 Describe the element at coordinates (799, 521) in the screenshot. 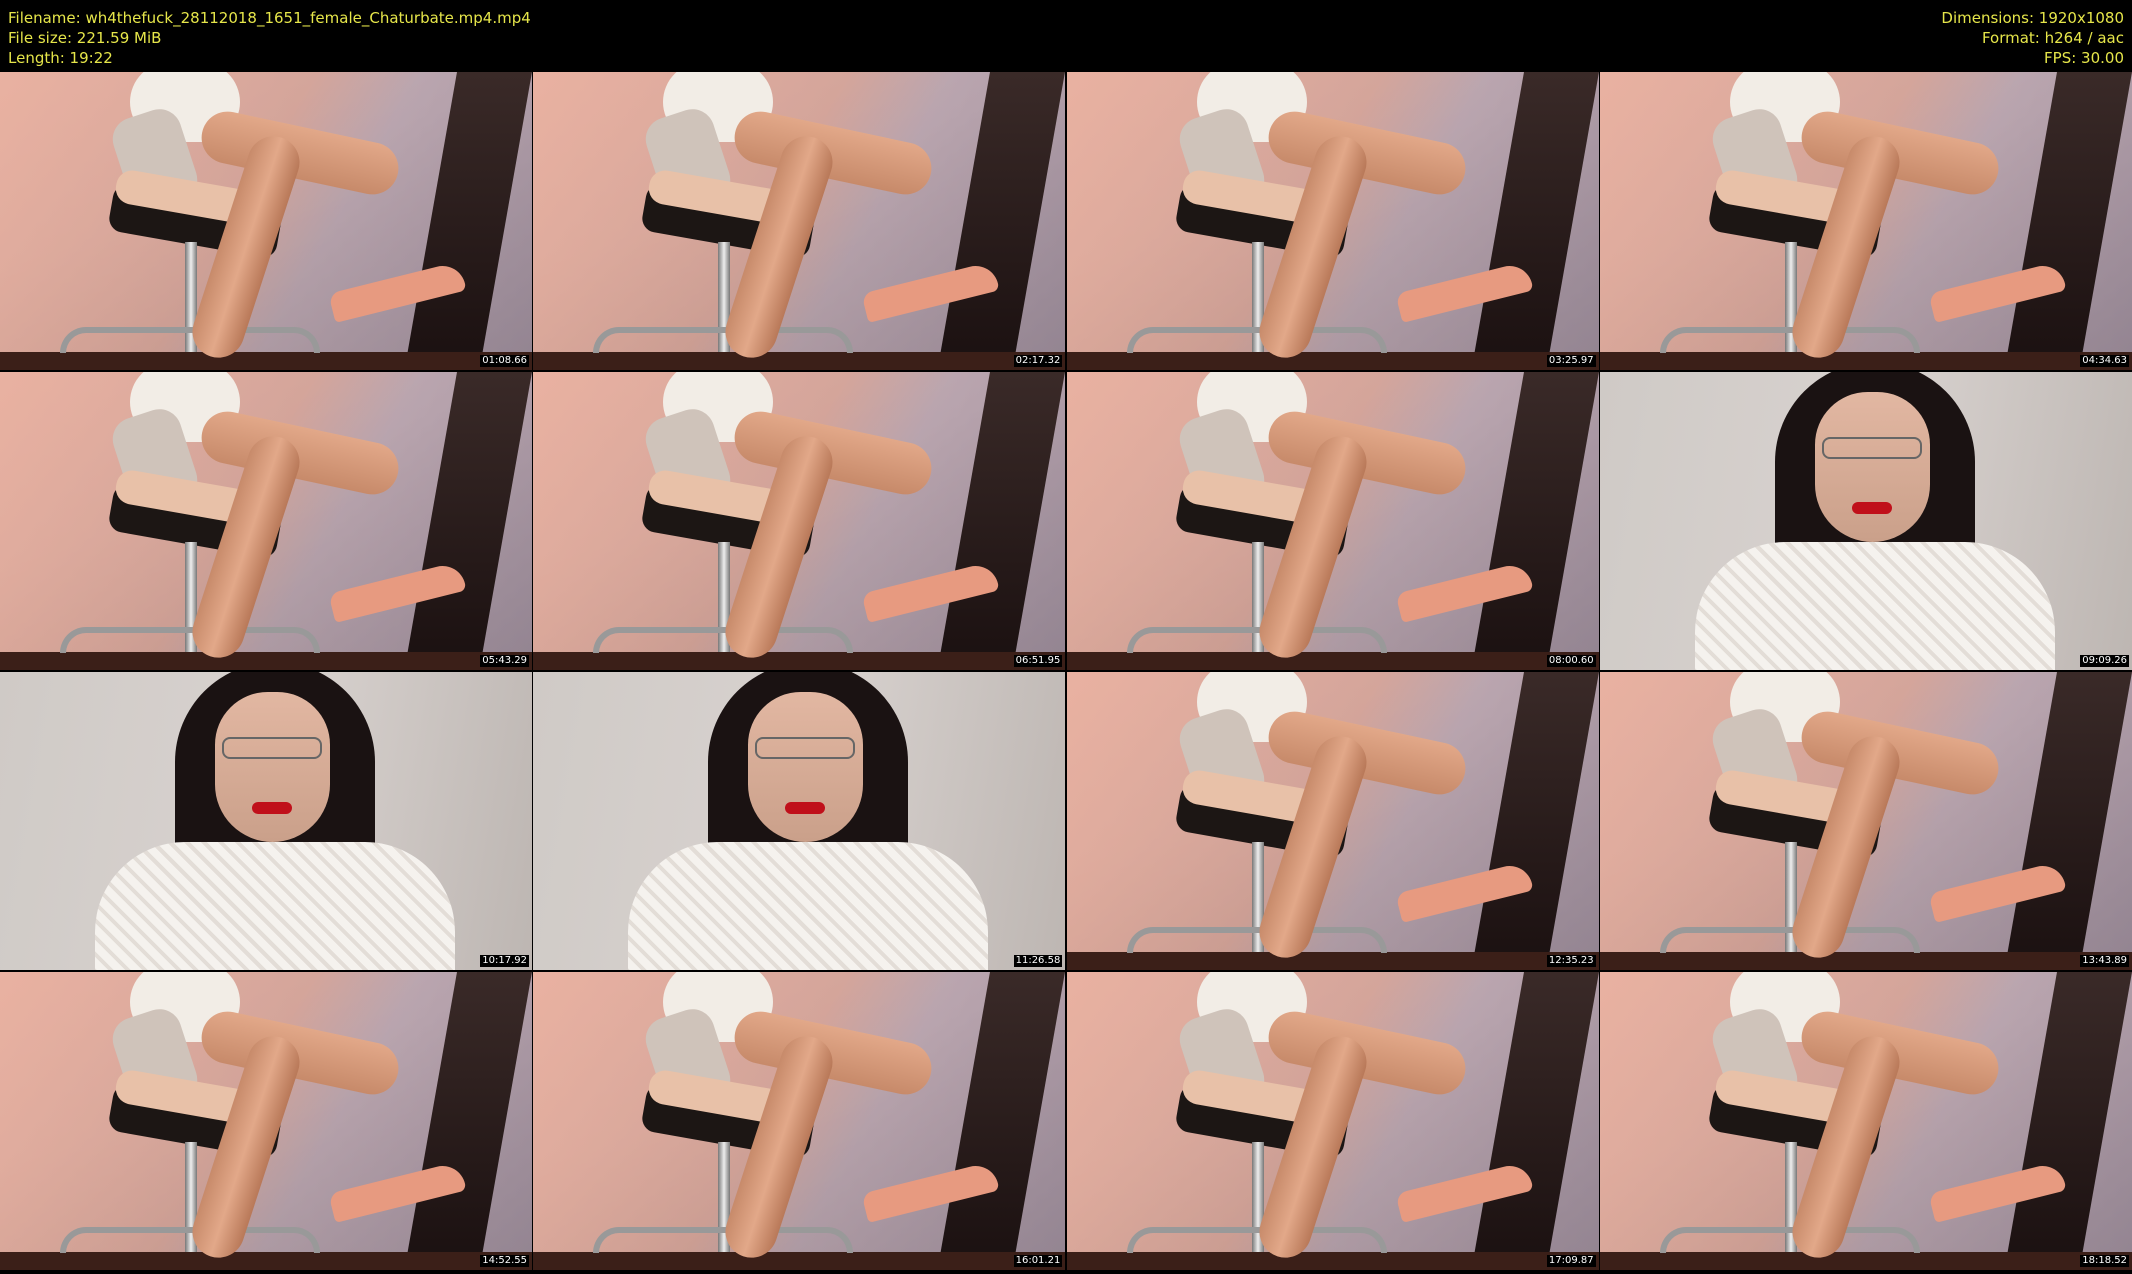

I see `thumbnail-frame: 06:51.95` at that location.